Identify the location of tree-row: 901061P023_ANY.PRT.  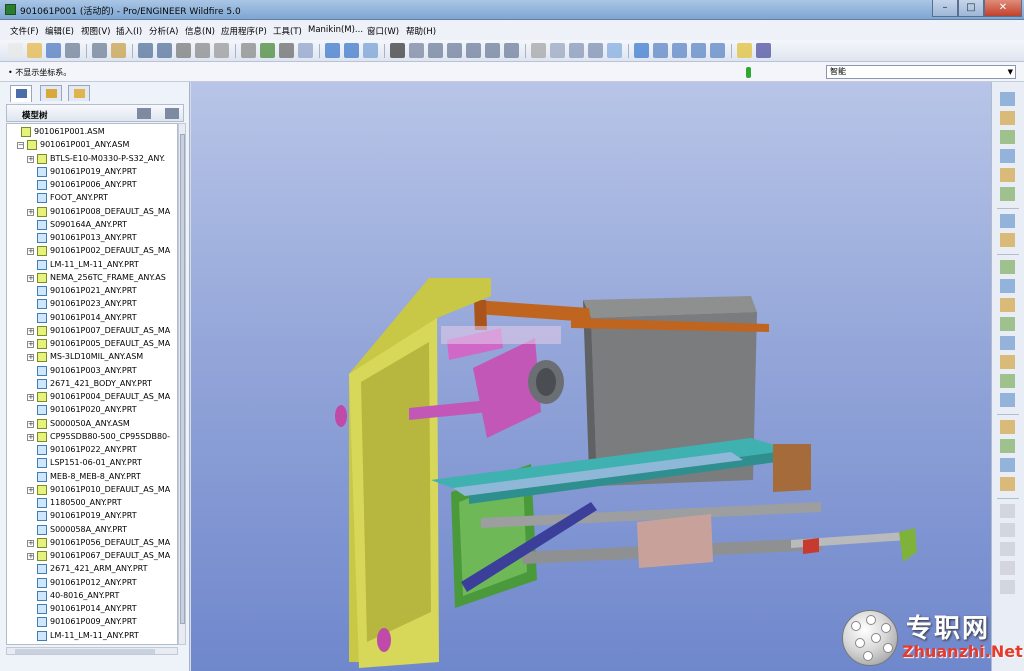
(92, 304).